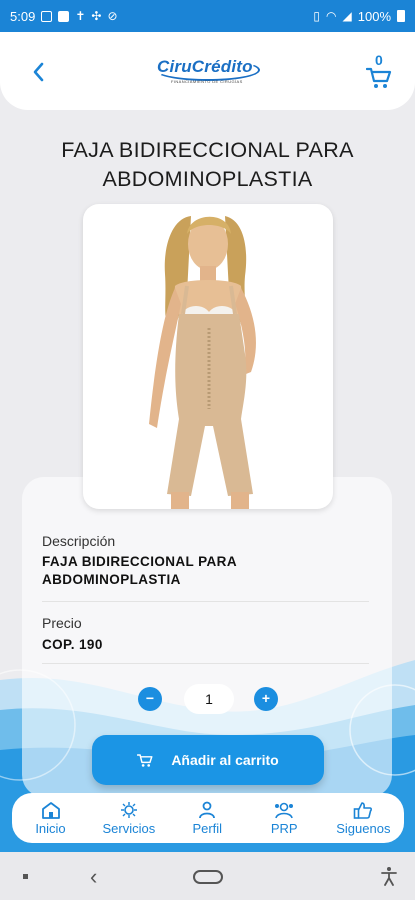 Image resolution: width=415 pixels, height=900 pixels. I want to click on nav-item-prp: PRP, so click(284, 818).